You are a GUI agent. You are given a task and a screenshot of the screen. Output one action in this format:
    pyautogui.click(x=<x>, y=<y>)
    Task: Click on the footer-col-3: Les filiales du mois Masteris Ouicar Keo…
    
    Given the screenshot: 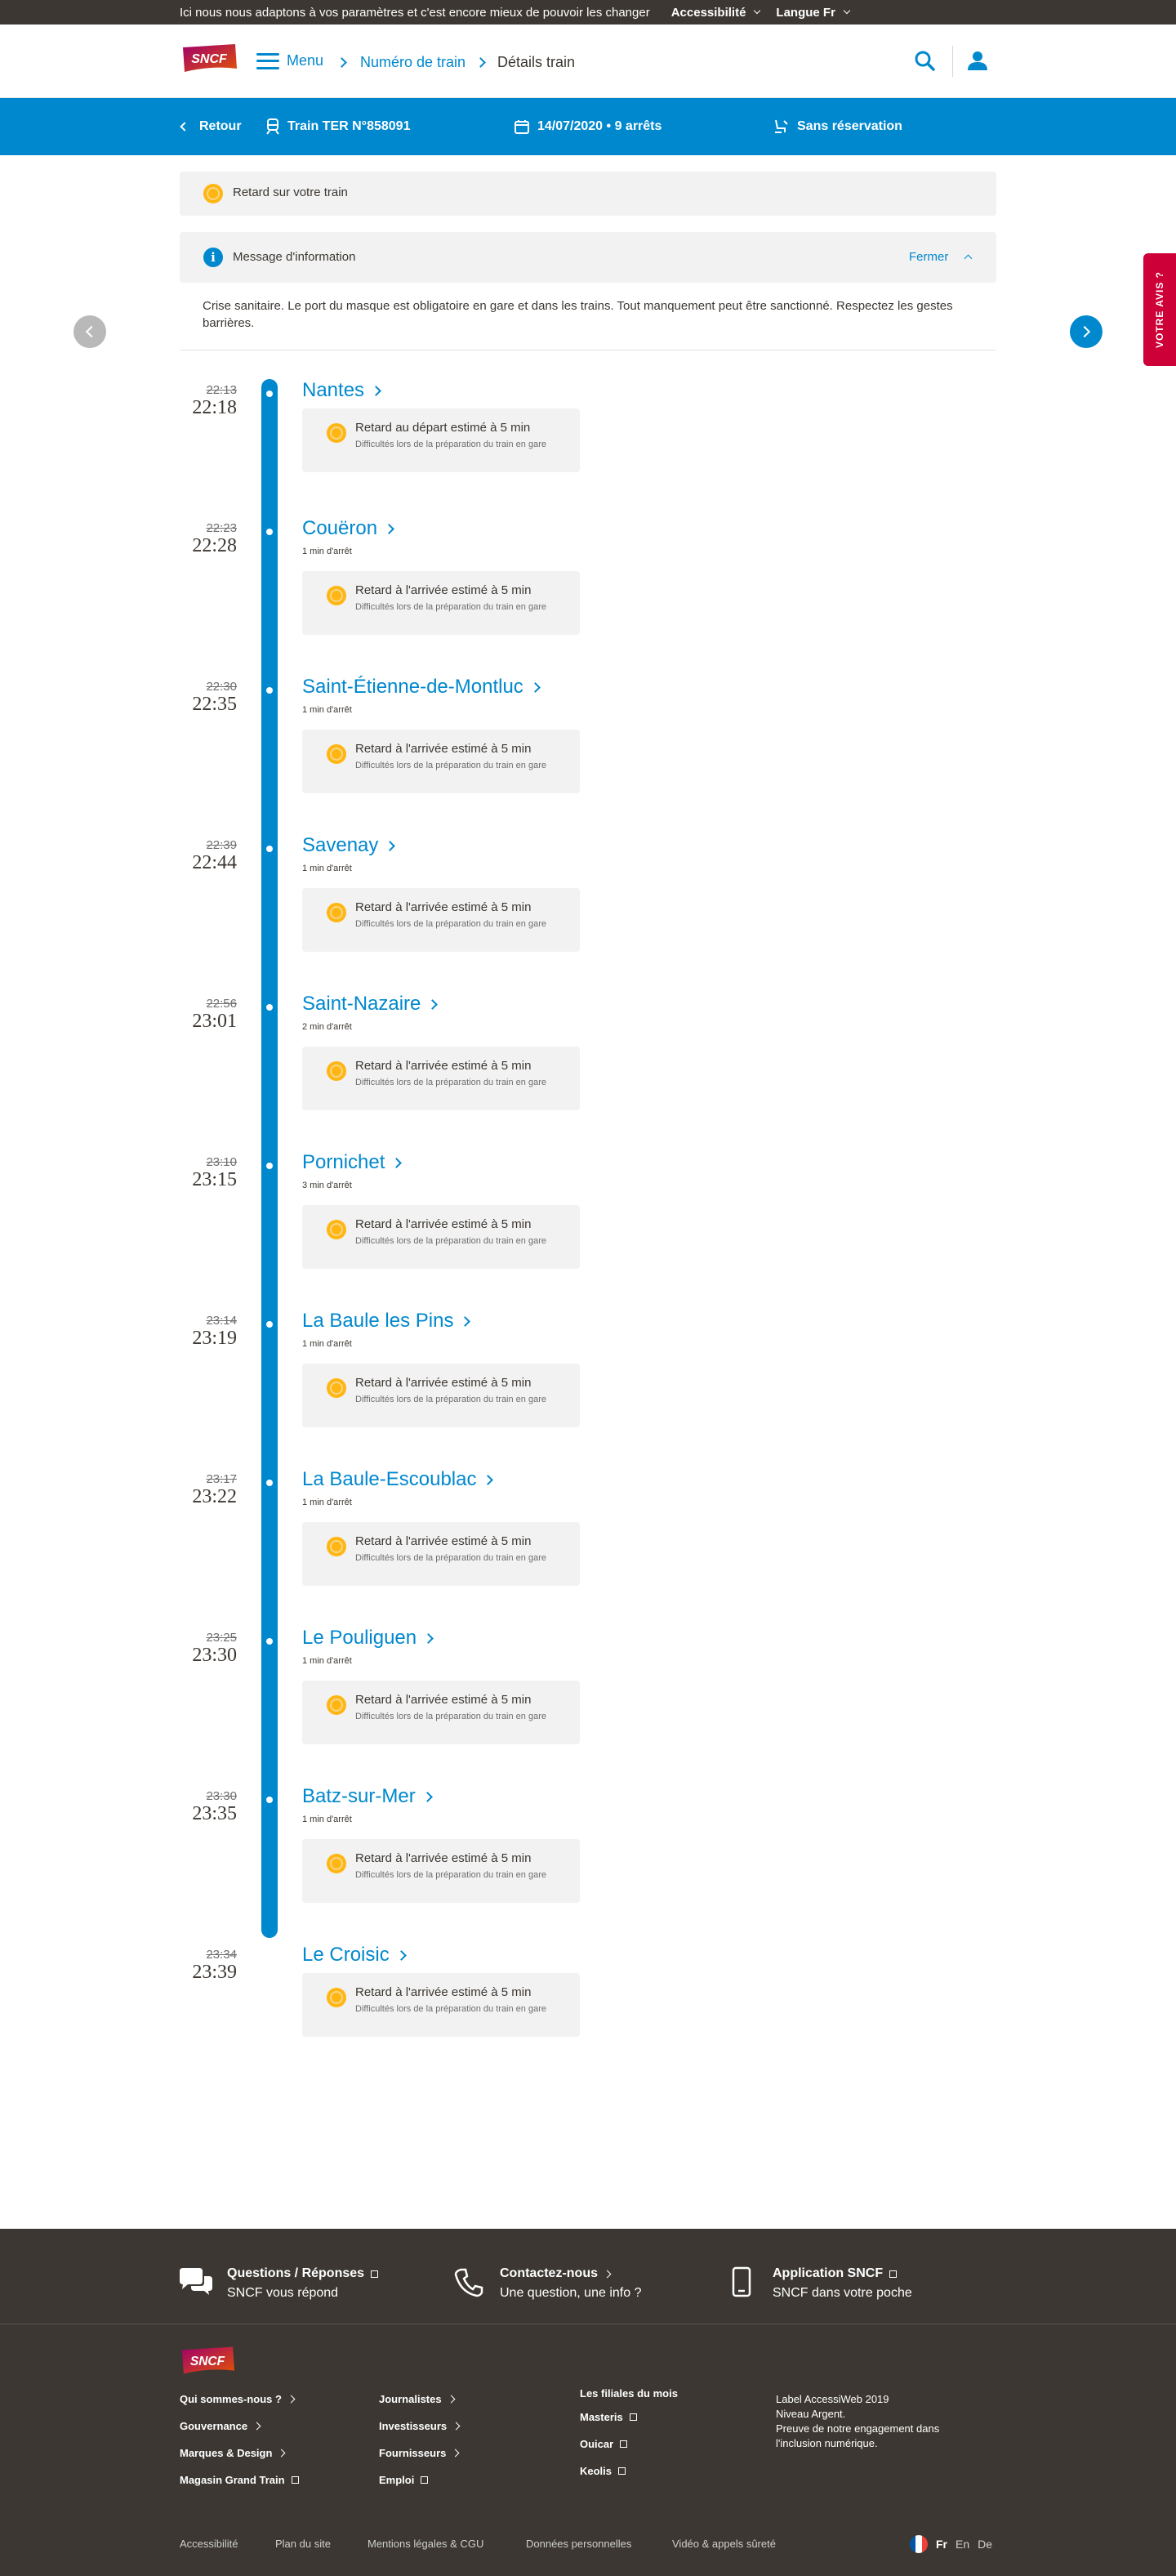 What is the action you would take?
    pyautogui.click(x=629, y=2433)
    